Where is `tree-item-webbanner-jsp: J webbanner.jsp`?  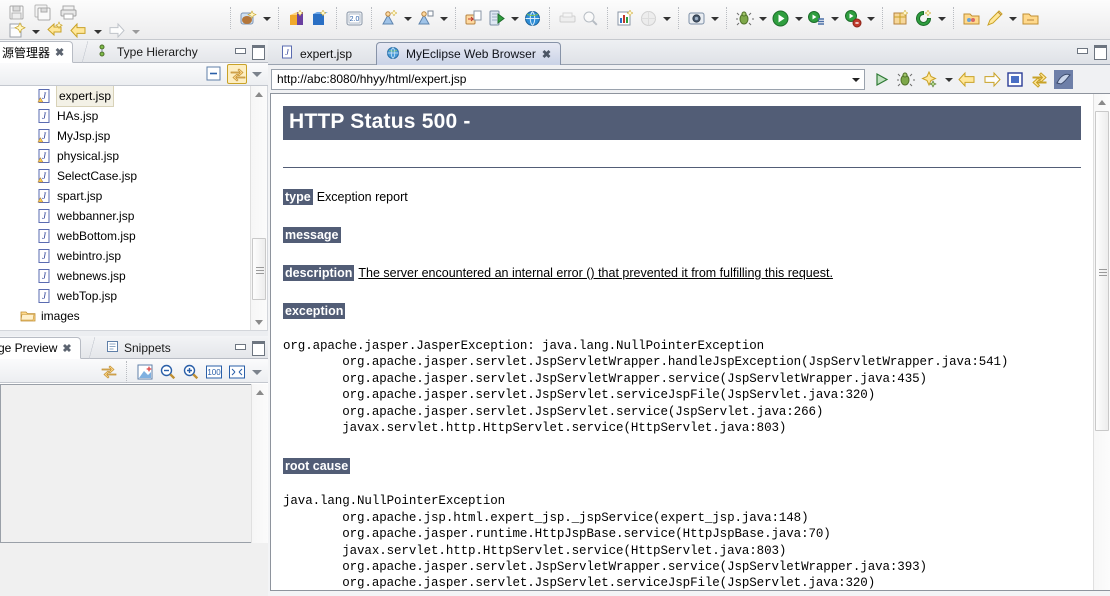 tree-item-webbanner-jsp: J webbanner.jsp is located at coordinates (125, 216).